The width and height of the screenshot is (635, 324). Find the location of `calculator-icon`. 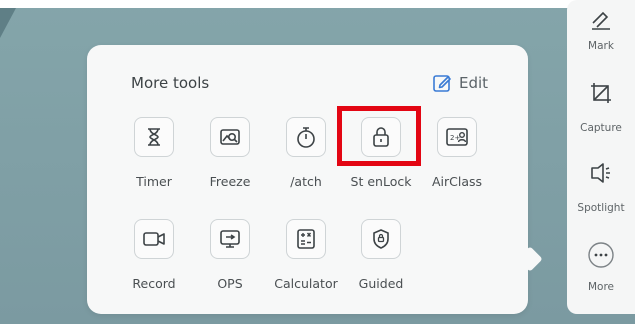

calculator-icon is located at coordinates (306, 239).